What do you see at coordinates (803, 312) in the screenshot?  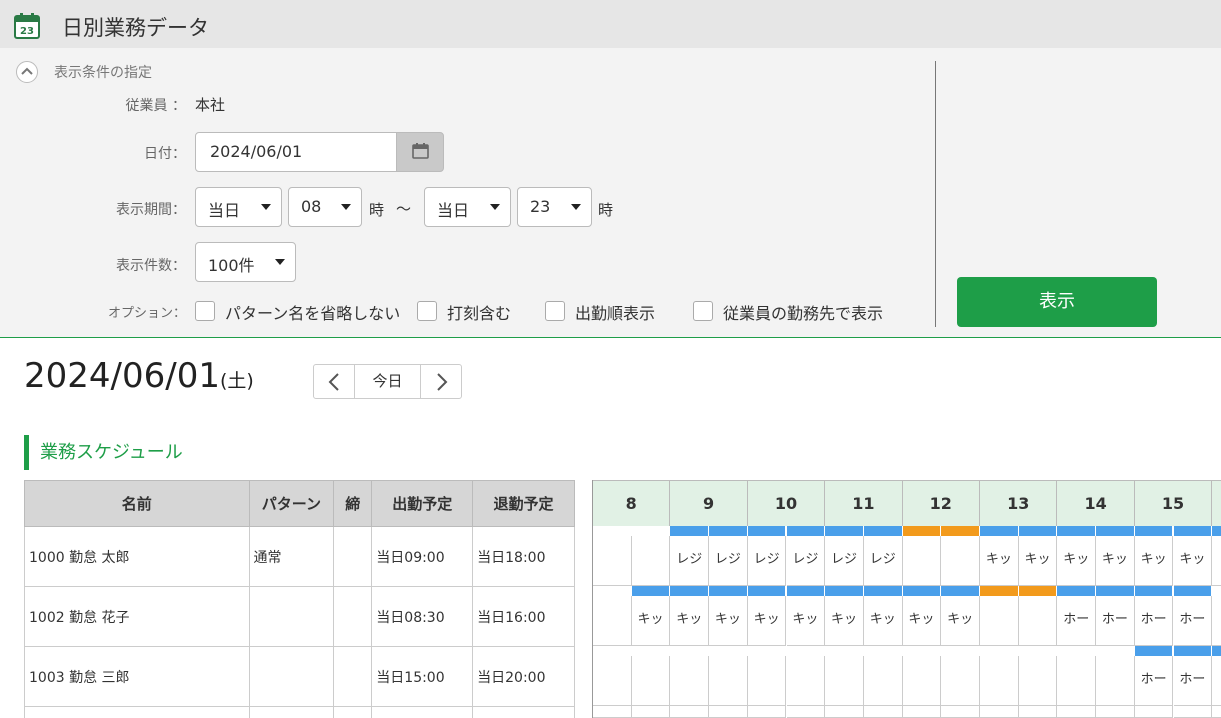 I see `option-label-workplace: 従業員の勤務先で表示` at bounding box center [803, 312].